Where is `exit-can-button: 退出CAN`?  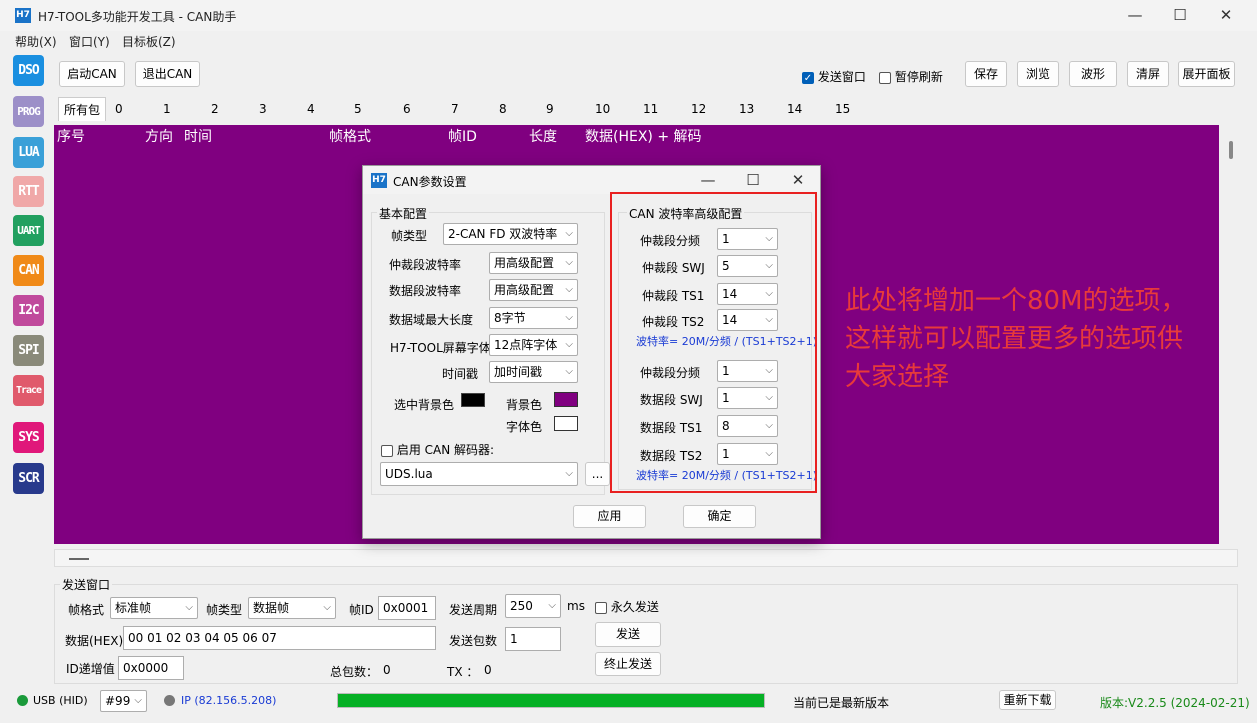
exit-can-button: 退出CAN is located at coordinates (167, 74).